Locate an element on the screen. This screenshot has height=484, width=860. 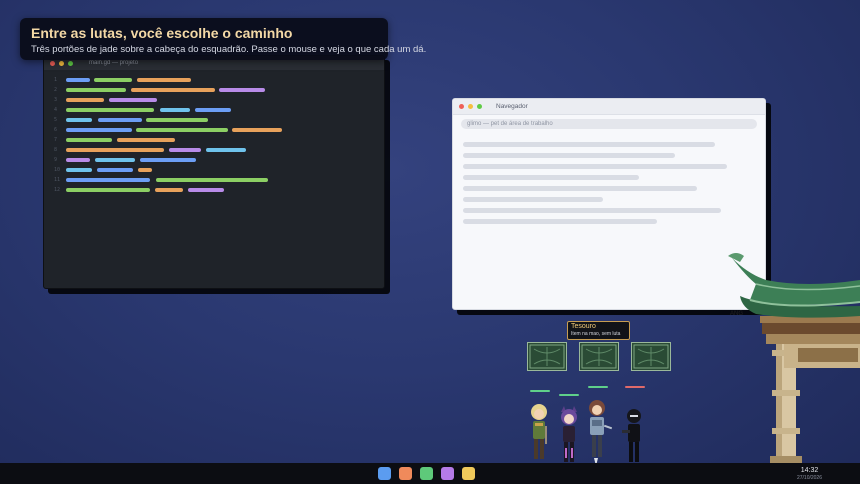
address-bar: glimo — pet de área de trabalho is located at coordinates (609, 124).